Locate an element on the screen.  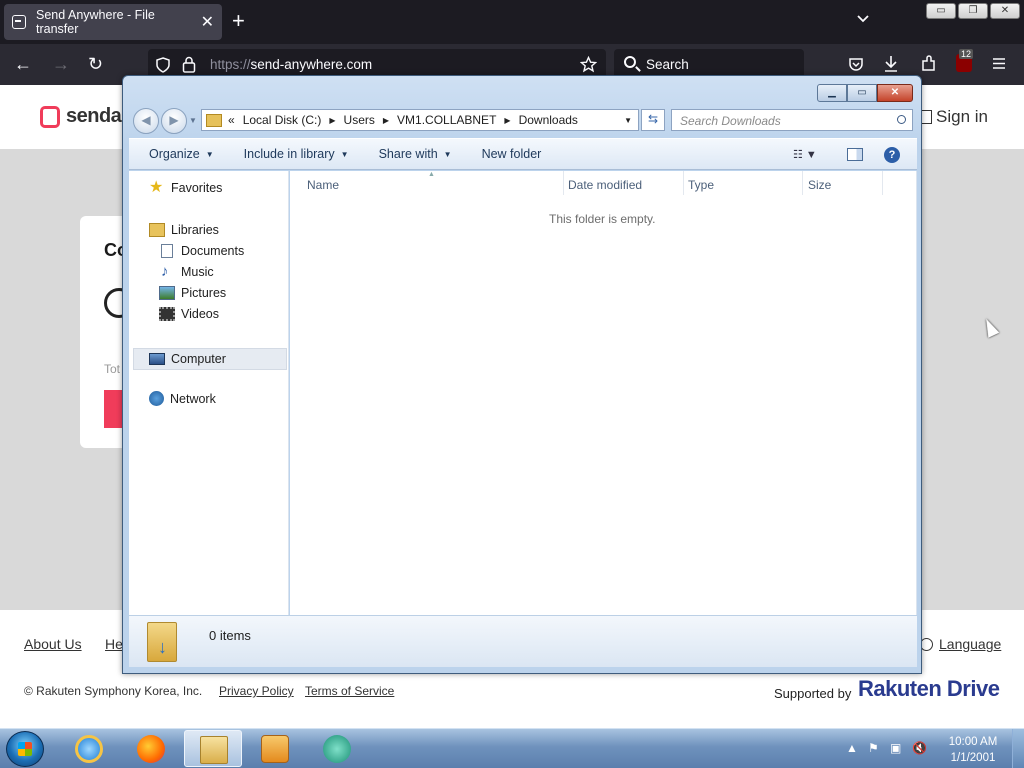
extensions-icon is located at coordinates (928, 63).